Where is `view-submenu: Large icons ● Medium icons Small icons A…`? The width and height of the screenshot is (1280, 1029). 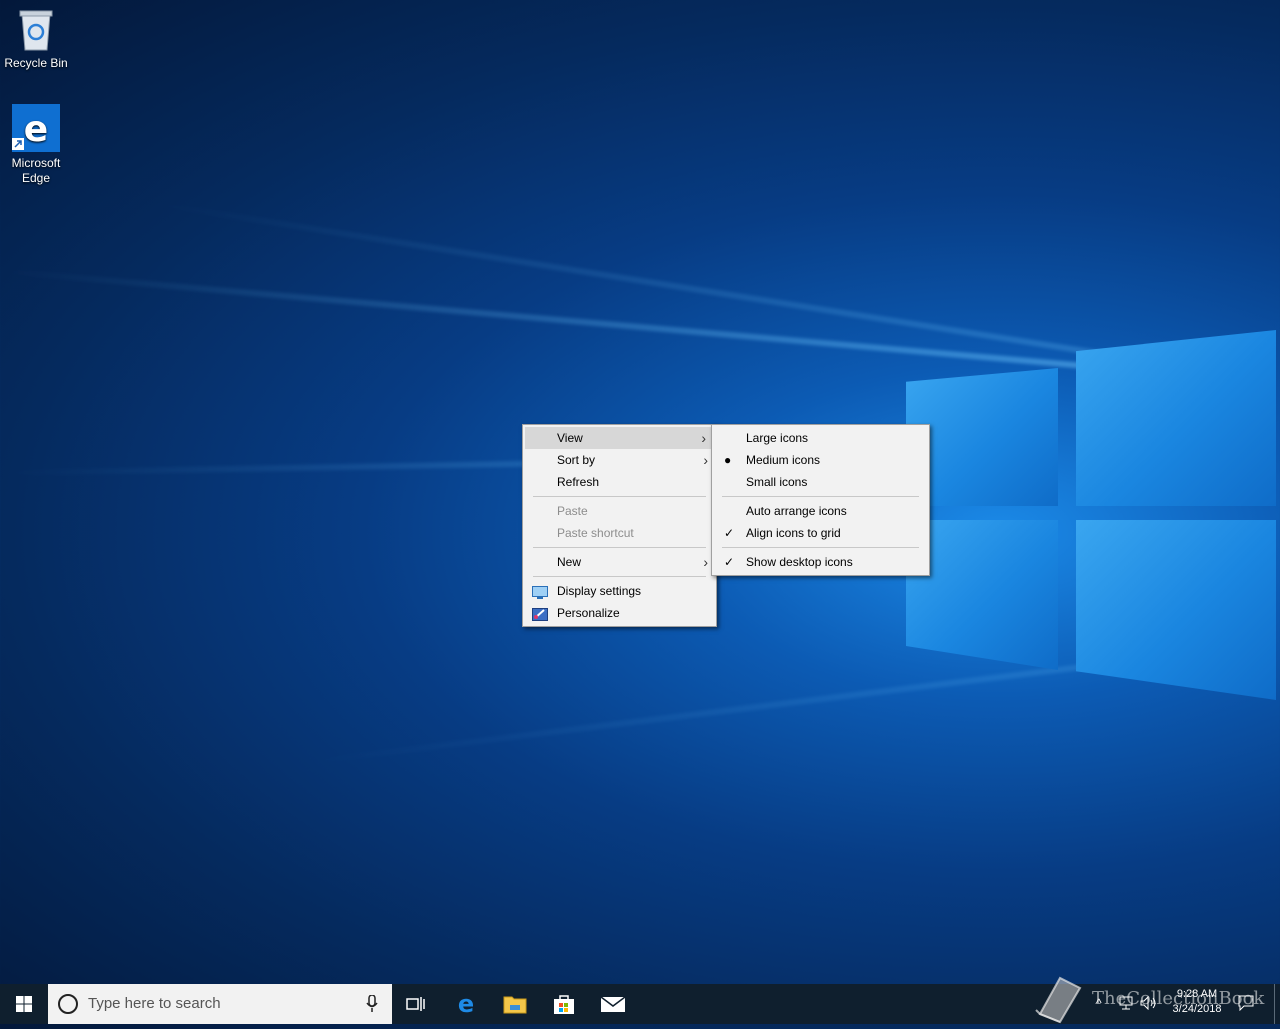 view-submenu: Large icons ● Medium icons Small icons A… is located at coordinates (820, 500).